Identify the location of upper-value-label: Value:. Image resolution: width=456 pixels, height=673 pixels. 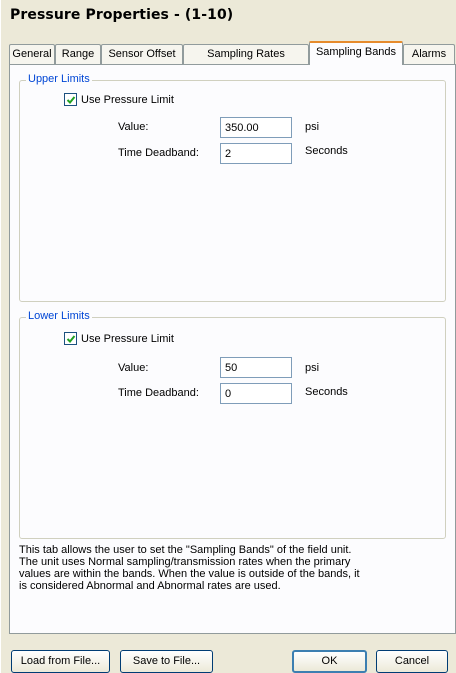
(133, 127).